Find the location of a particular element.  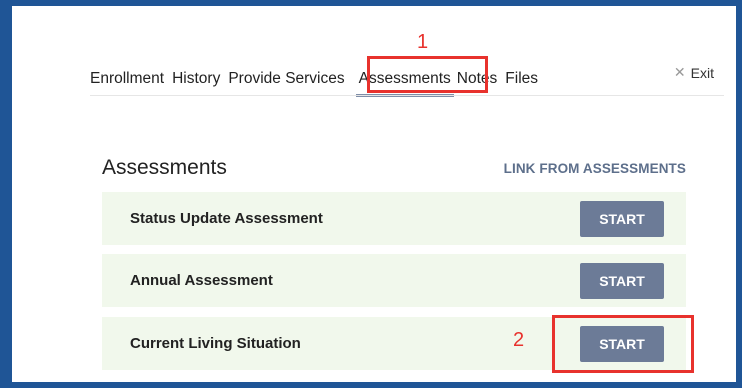

assessment-label: Status Update Assessment is located at coordinates (226, 218).